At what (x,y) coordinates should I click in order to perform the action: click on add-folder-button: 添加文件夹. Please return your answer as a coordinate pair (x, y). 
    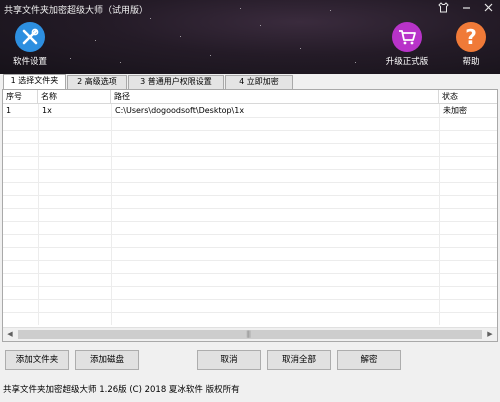
    Looking at the image, I should click on (37, 360).